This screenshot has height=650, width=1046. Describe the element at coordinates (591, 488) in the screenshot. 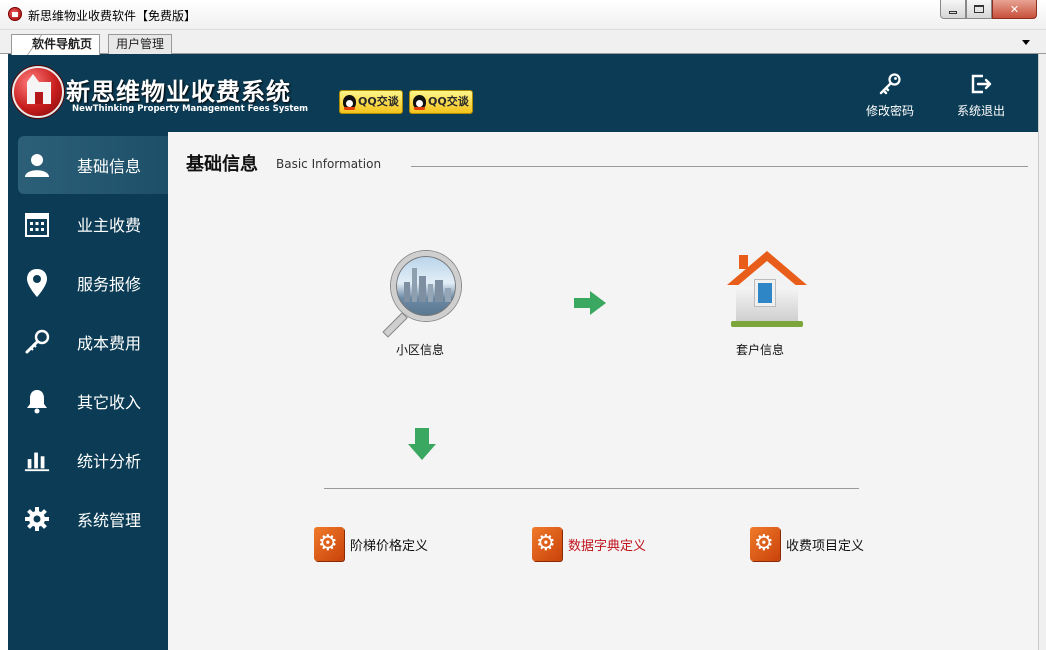

I see `section-divider` at that location.